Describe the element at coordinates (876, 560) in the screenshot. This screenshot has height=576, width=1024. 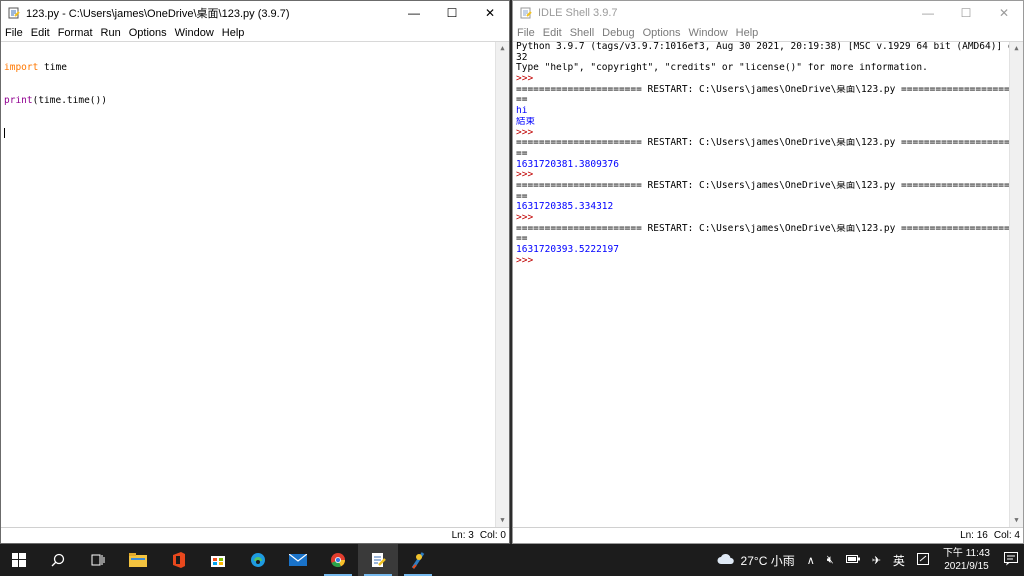
I see `airplane-mode-icon: ✈︎` at that location.